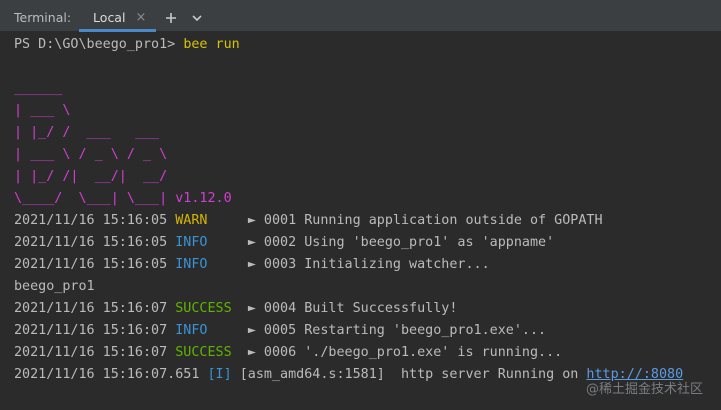  I want to click on log-level: WARN, so click(191, 220).